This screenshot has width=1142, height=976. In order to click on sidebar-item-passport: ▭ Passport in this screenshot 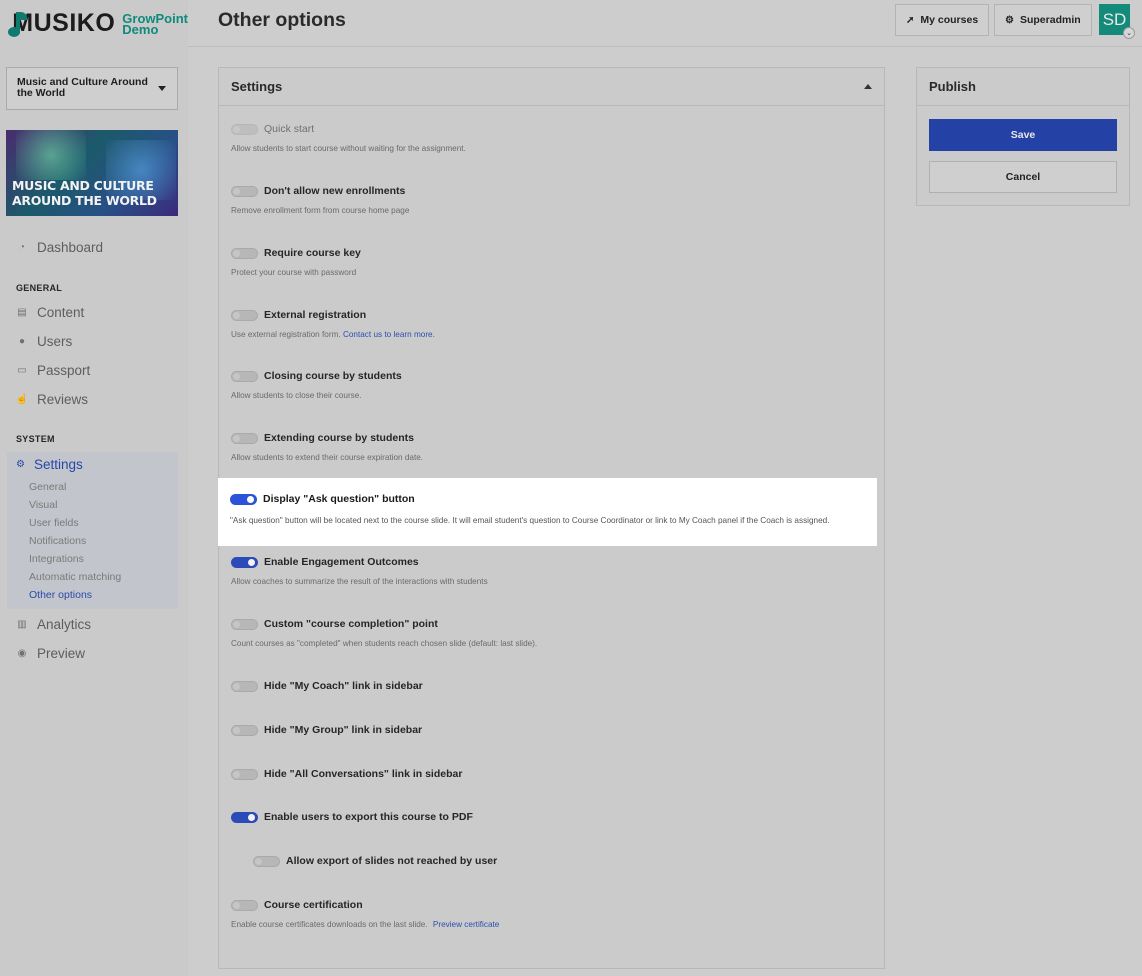, I will do `click(53, 370)`.